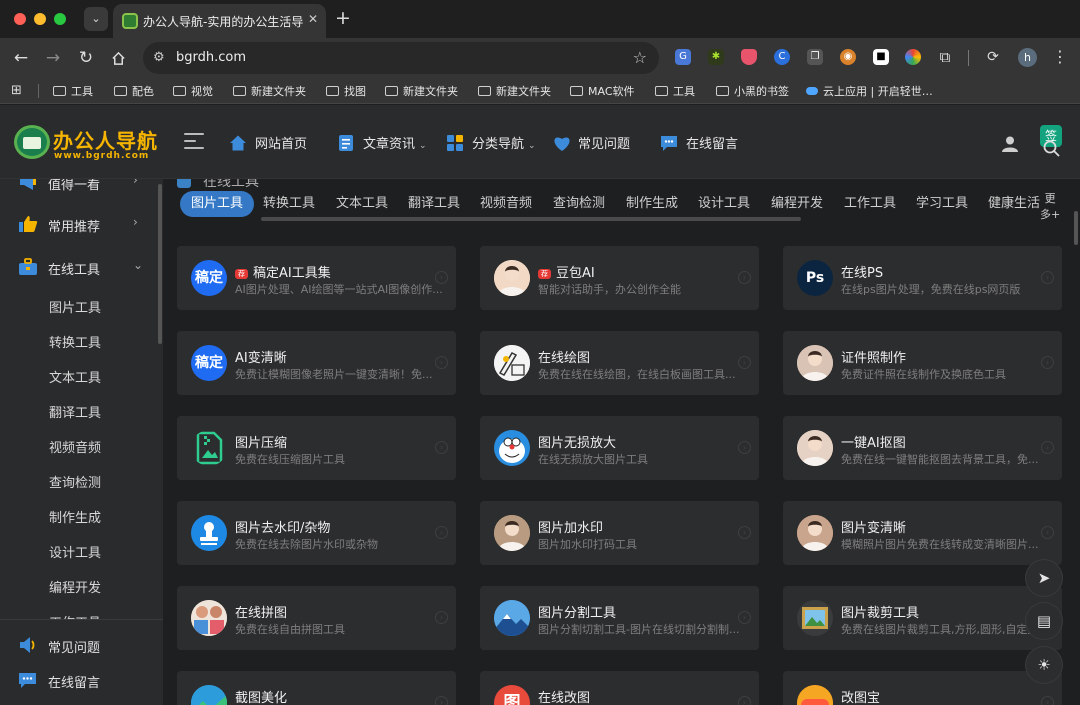 The image size is (1080, 705). What do you see at coordinates (434, 204) in the screenshot?
I see `category-tab: 翻译工具` at bounding box center [434, 204].